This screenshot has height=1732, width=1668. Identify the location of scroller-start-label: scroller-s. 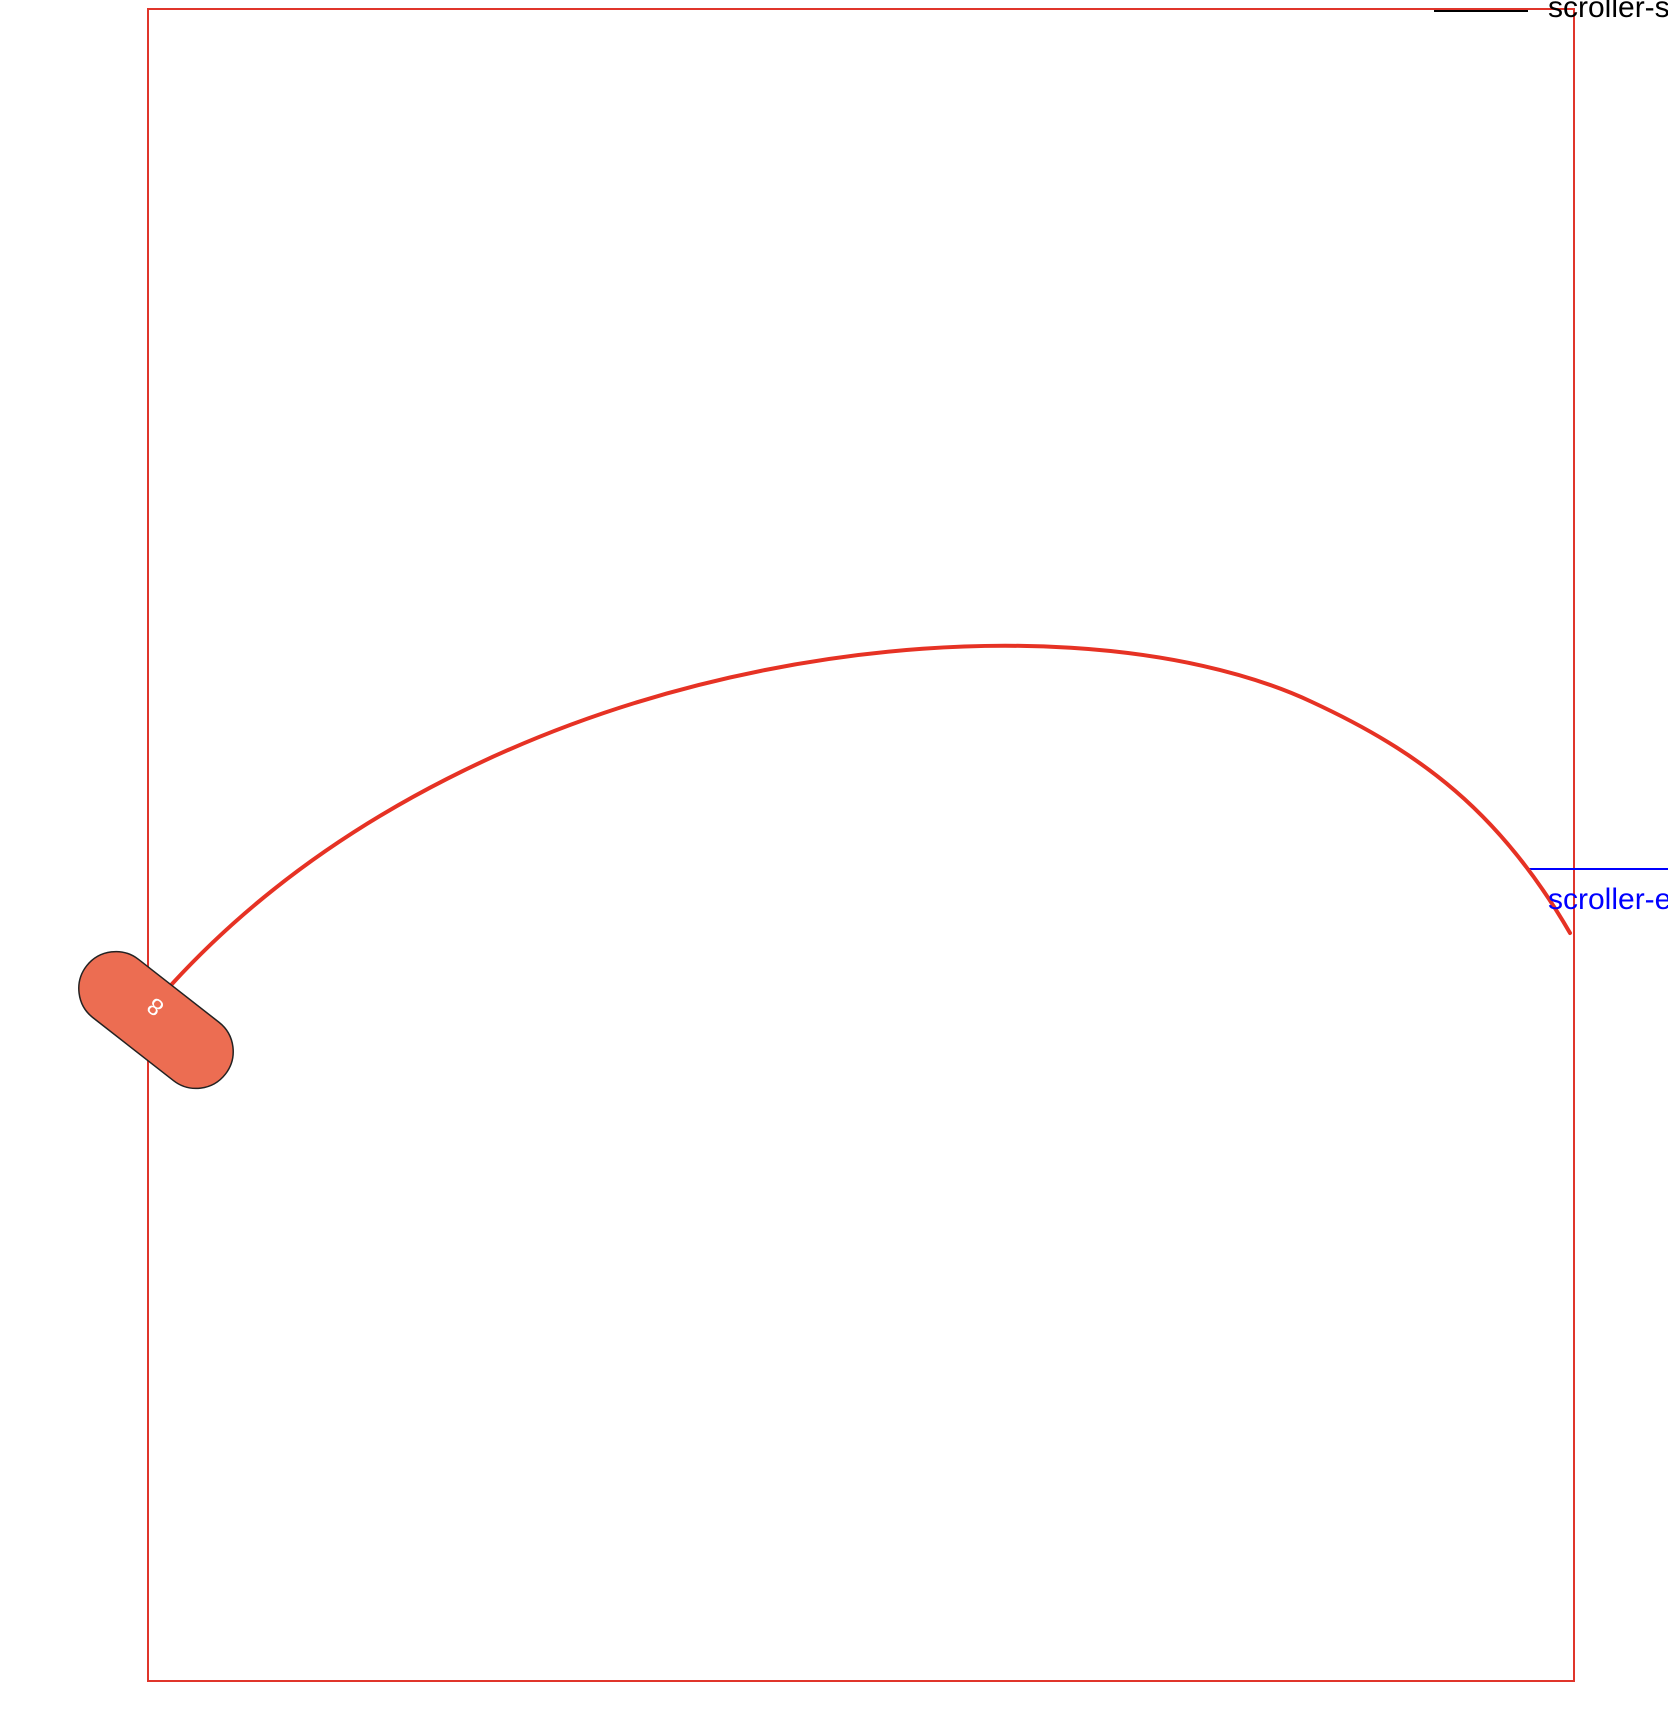
(1608, 12).